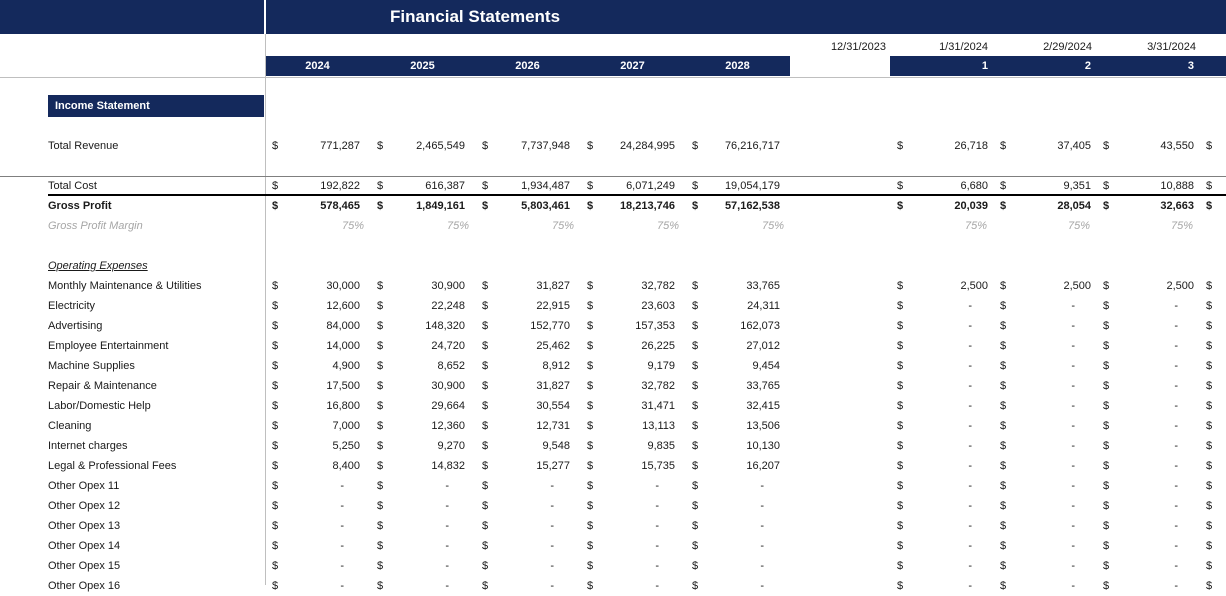 This screenshot has height=596, width=1226. I want to click on cell-annual: $1,849,161, so click(422, 206).